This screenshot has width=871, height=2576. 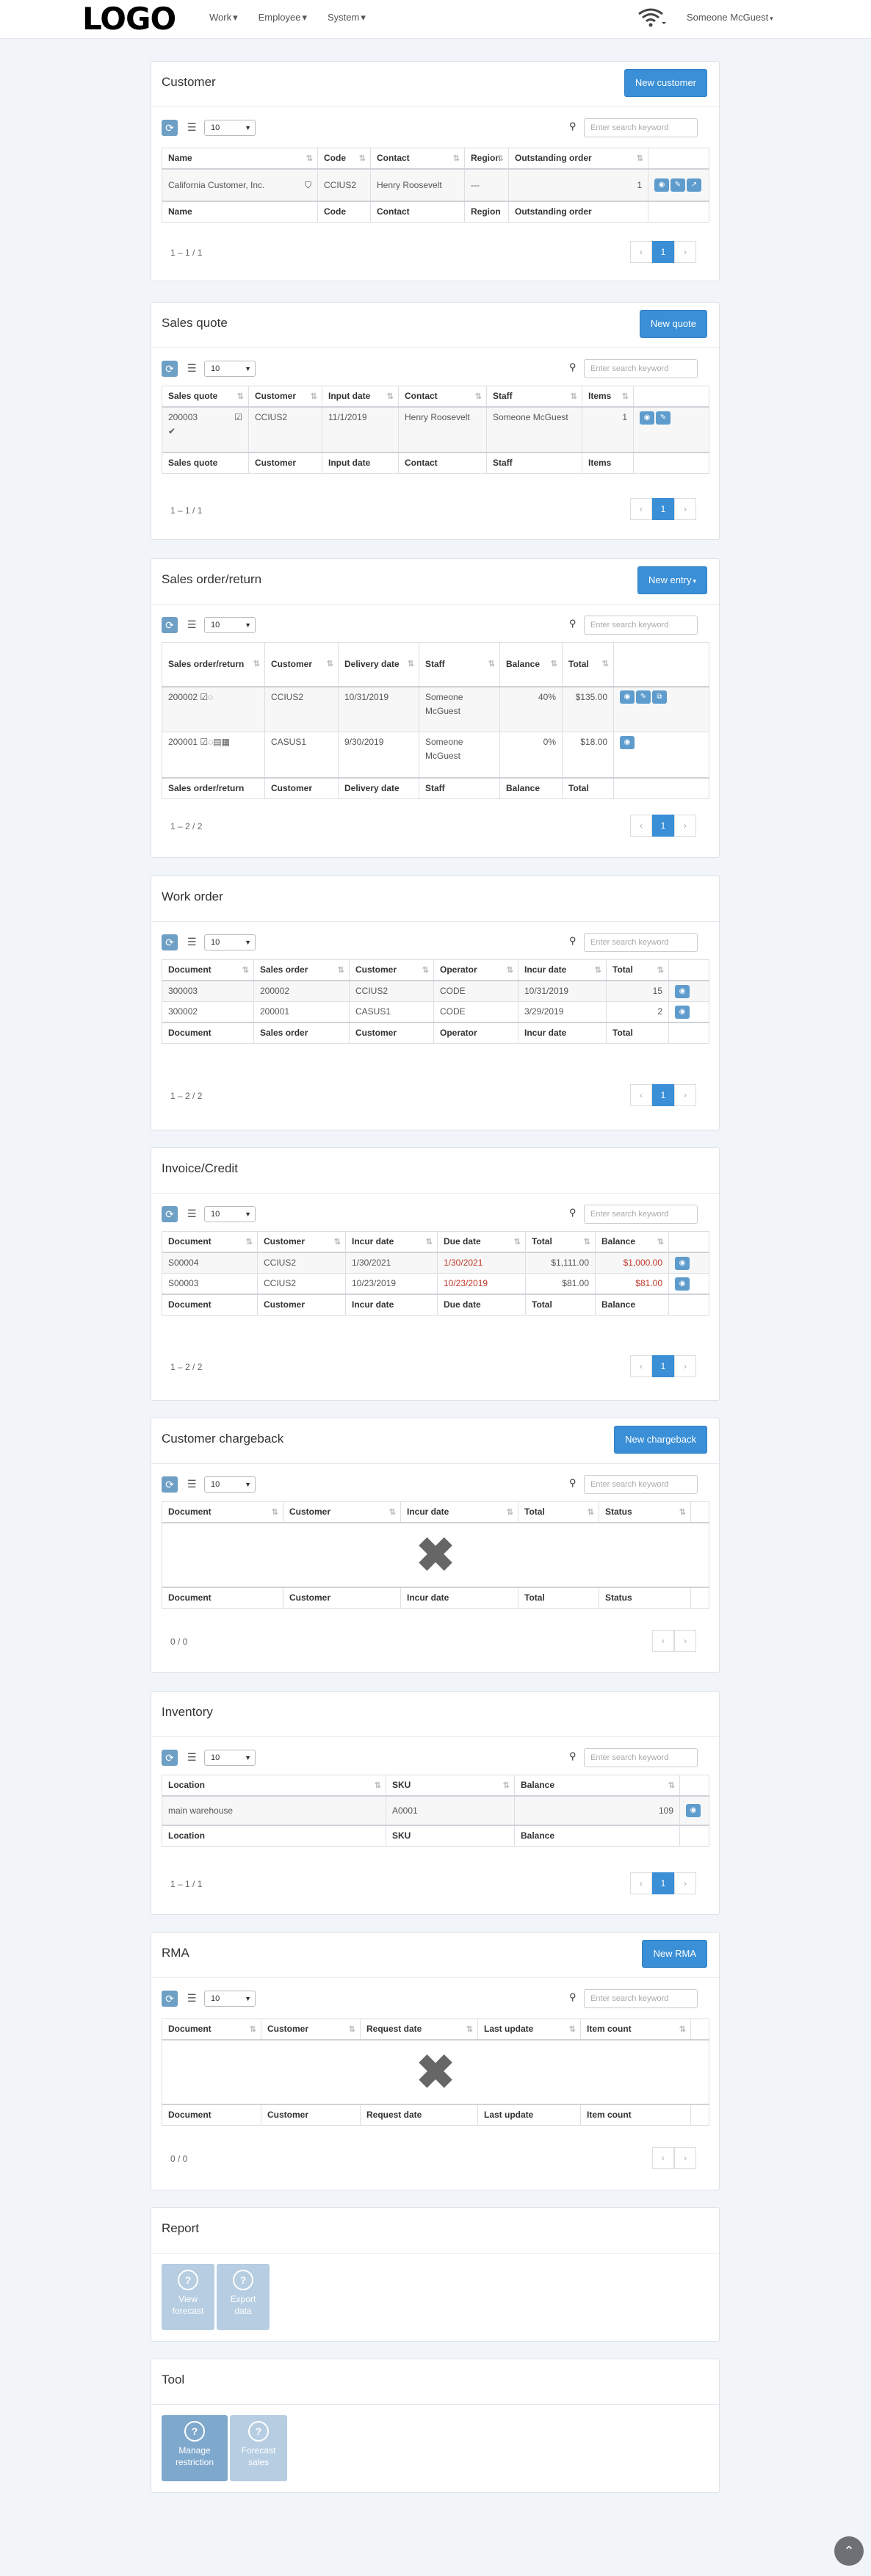 What do you see at coordinates (849, 2551) in the screenshot?
I see `scroll-to-top-icon: ⌃` at bounding box center [849, 2551].